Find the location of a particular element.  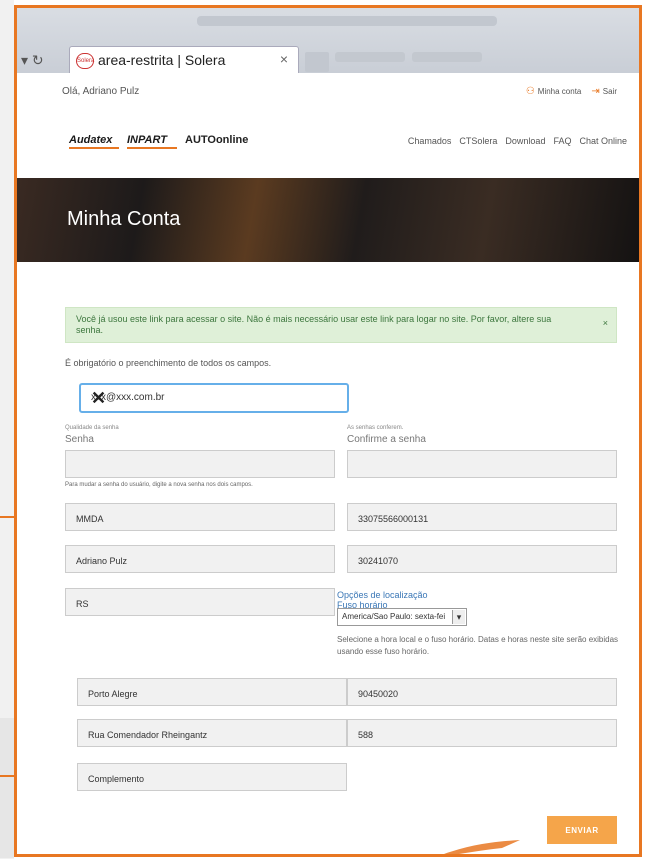

inpart-logo-text: INPART is located at coordinates (147, 140).